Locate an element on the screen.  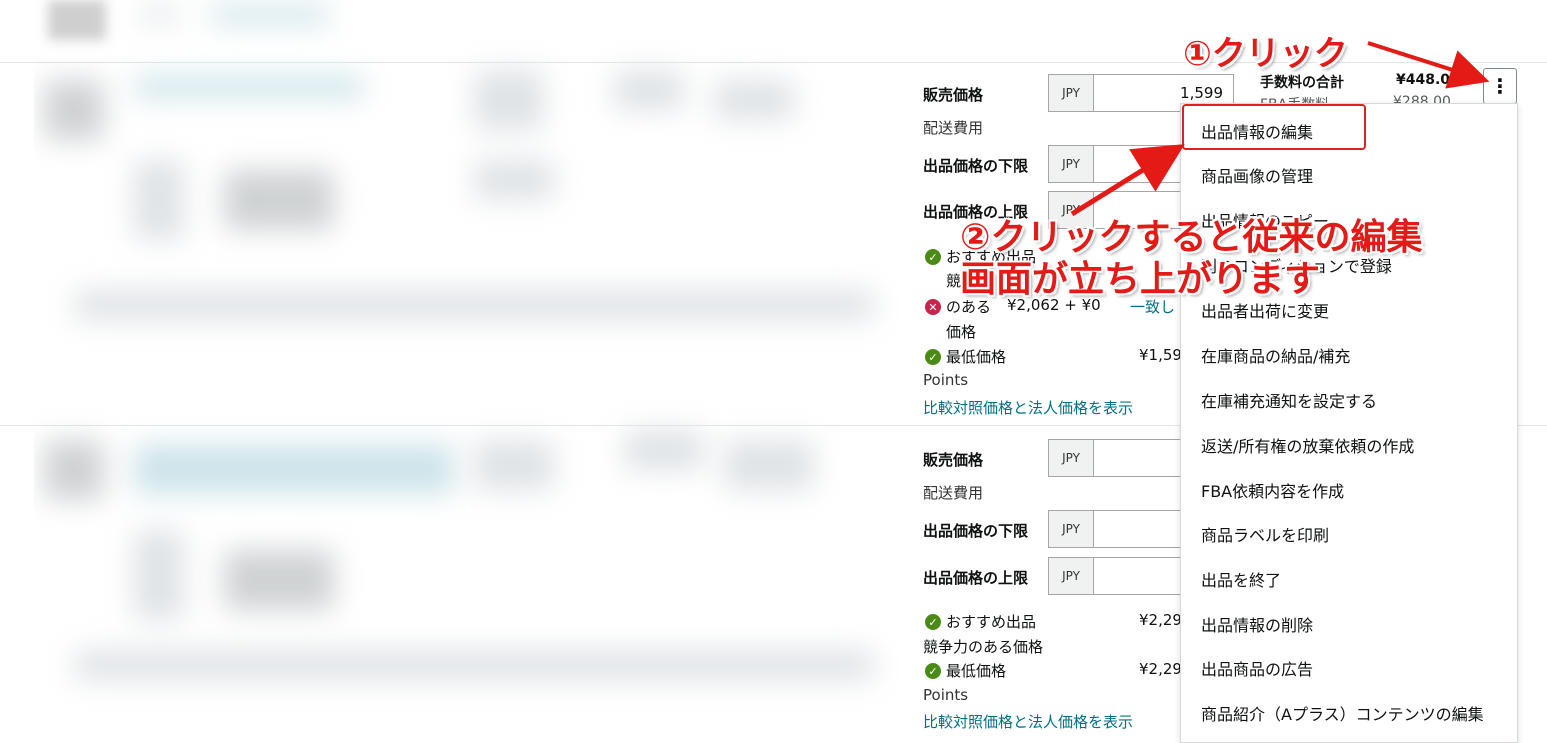
annotation-arrows is located at coordinates (1280, 129).